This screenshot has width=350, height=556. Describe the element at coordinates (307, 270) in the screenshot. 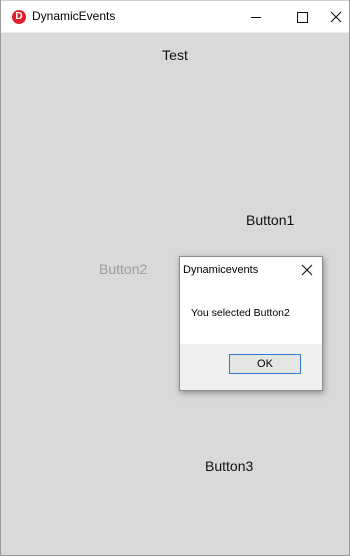

I see `dialog-close-icon` at that location.